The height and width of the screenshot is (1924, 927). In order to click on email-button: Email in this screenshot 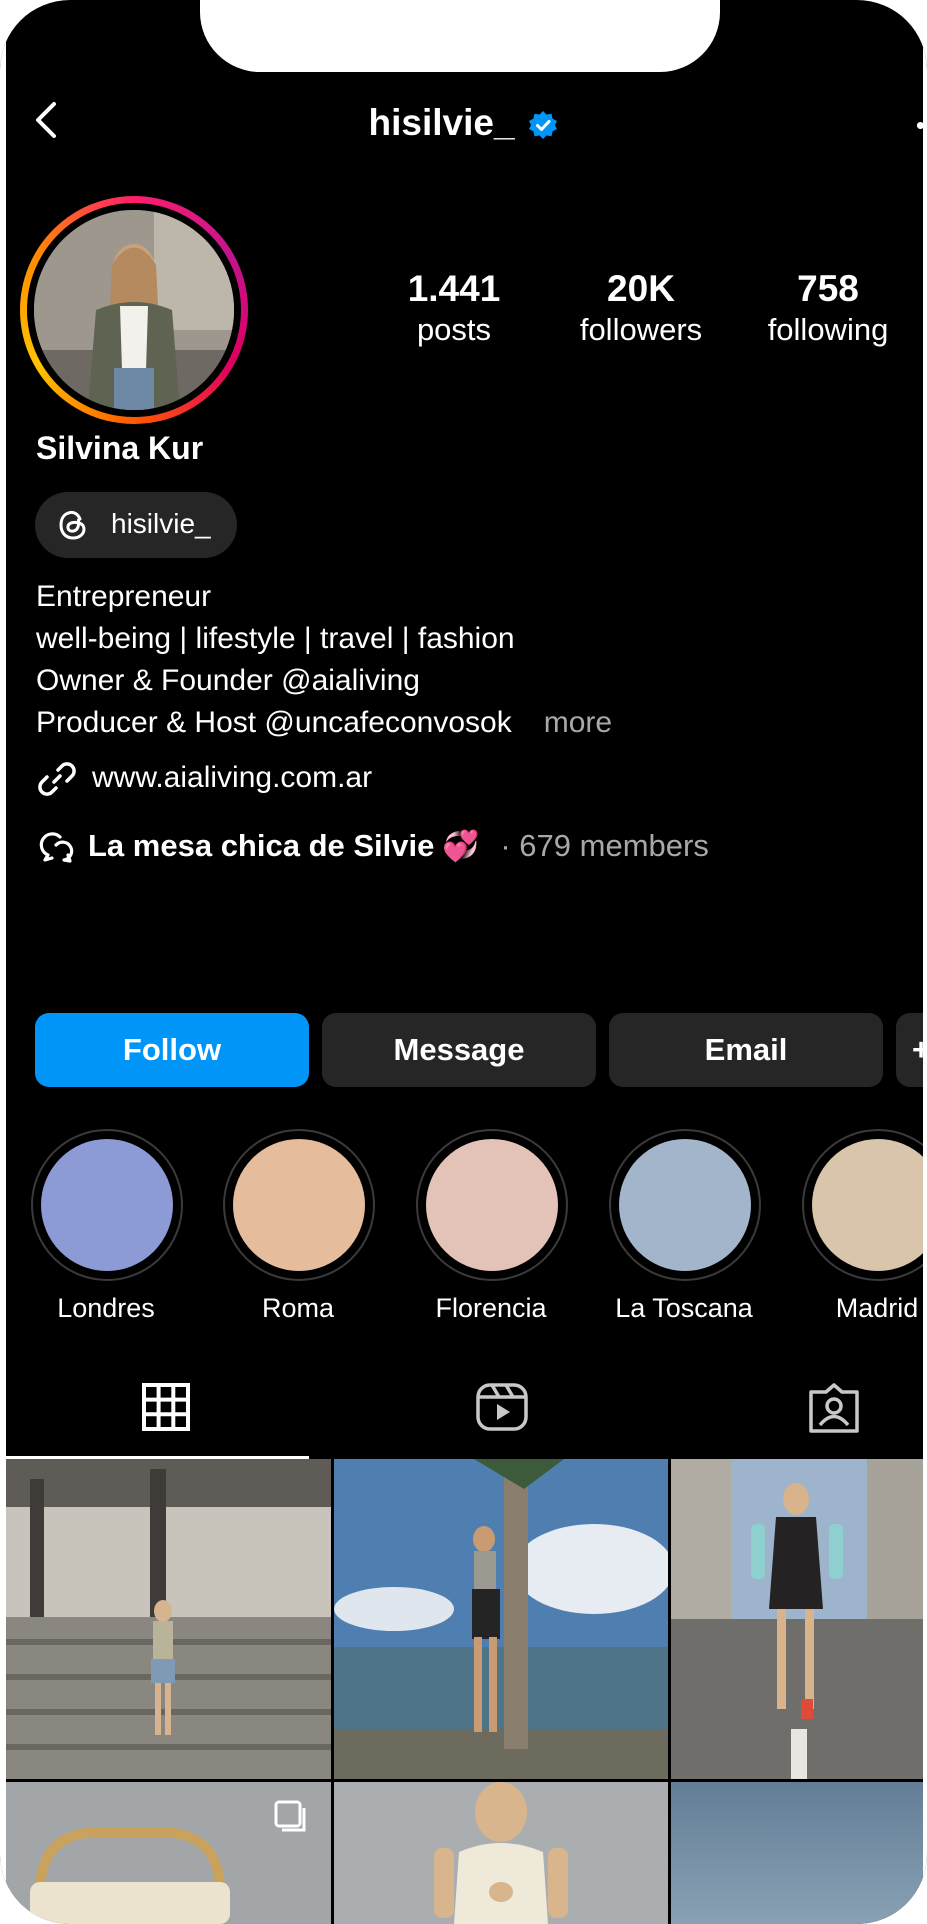, I will do `click(746, 1050)`.